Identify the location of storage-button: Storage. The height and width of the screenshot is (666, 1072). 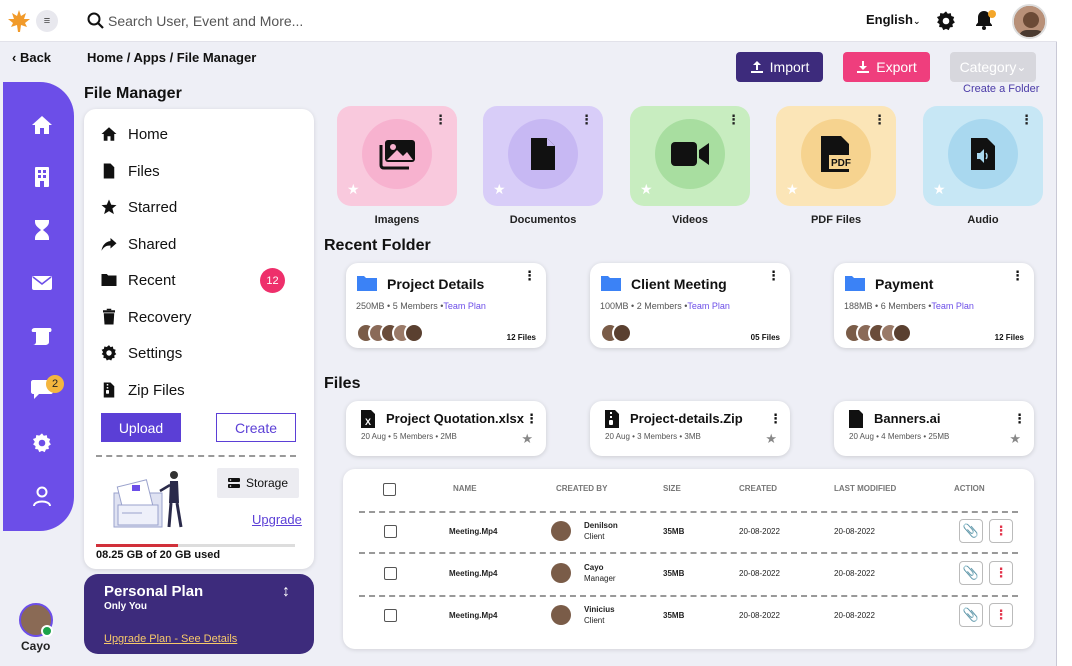
(258, 483).